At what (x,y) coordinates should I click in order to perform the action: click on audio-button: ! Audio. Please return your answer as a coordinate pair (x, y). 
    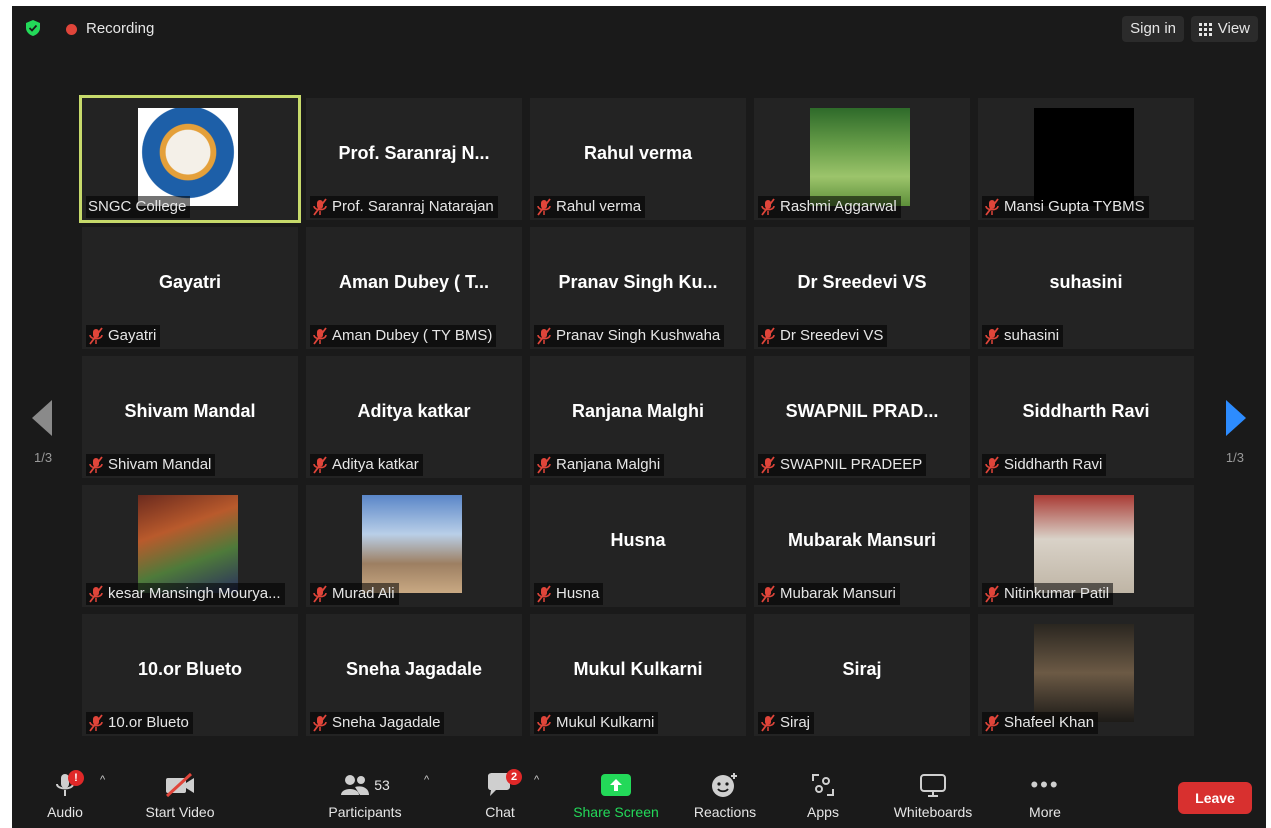
    Looking at the image, I should click on (65, 795).